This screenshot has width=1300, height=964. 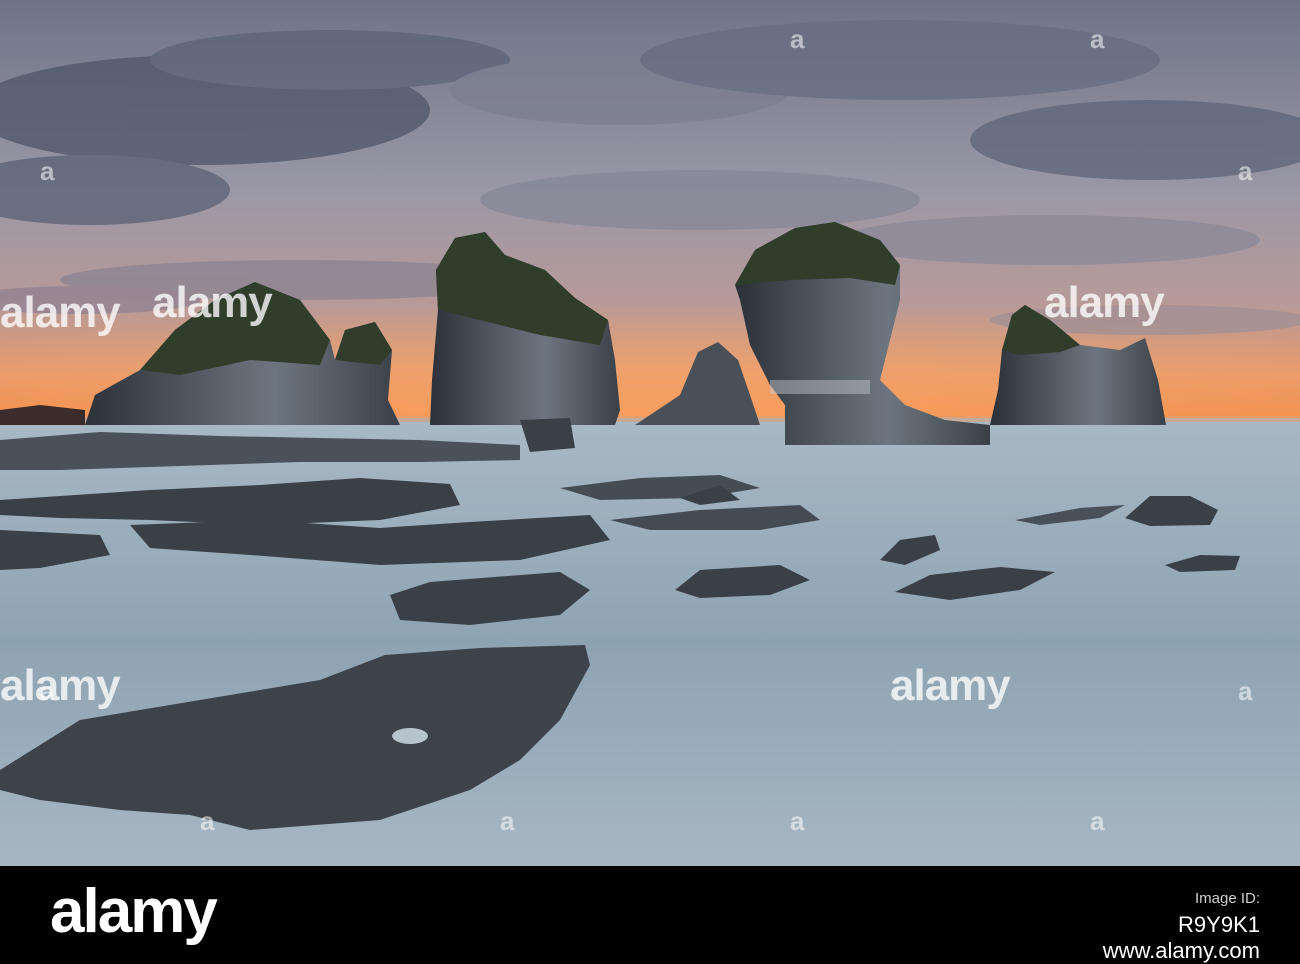 I want to click on image-id-label: Image ID:, so click(x=1227, y=898).